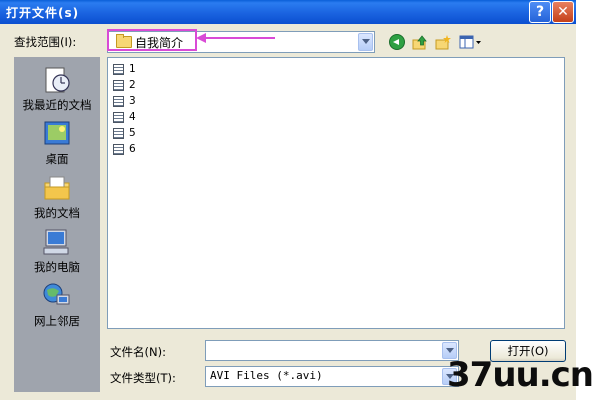 Image resolution: width=600 pixels, height=400 pixels. Describe the element at coordinates (471, 42) in the screenshot. I see `views-menu-icon` at that location.